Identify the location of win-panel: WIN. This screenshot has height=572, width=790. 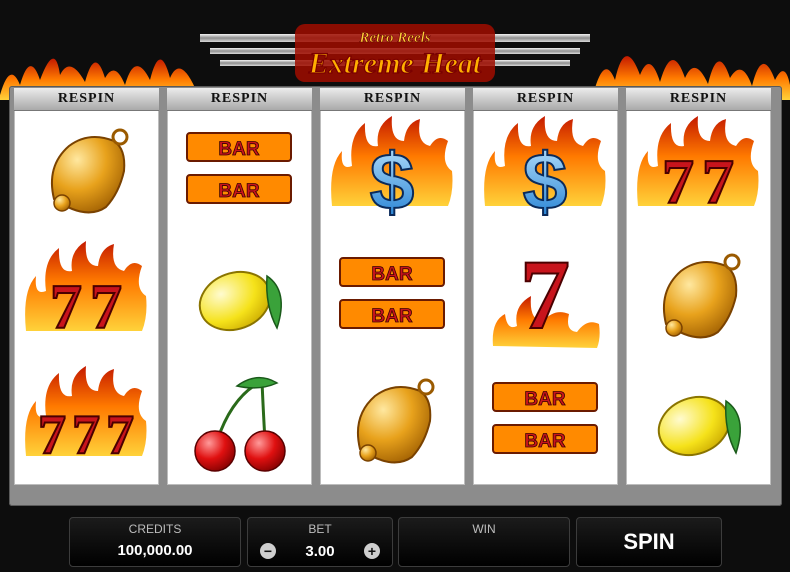
(484, 542).